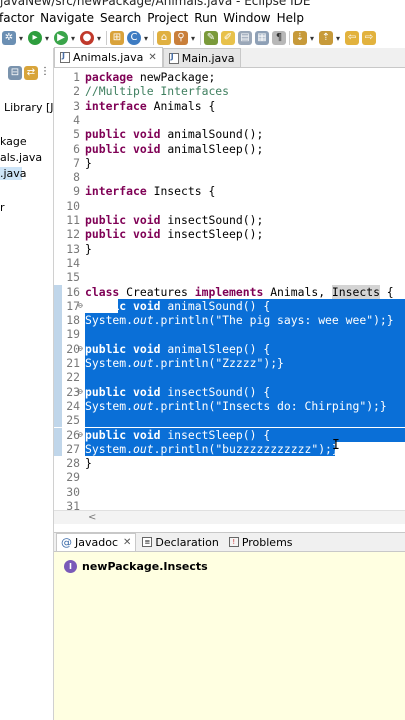 This screenshot has height=720, width=405. Describe the element at coordinates (246, 19) in the screenshot. I see `menu-window: Window` at that location.